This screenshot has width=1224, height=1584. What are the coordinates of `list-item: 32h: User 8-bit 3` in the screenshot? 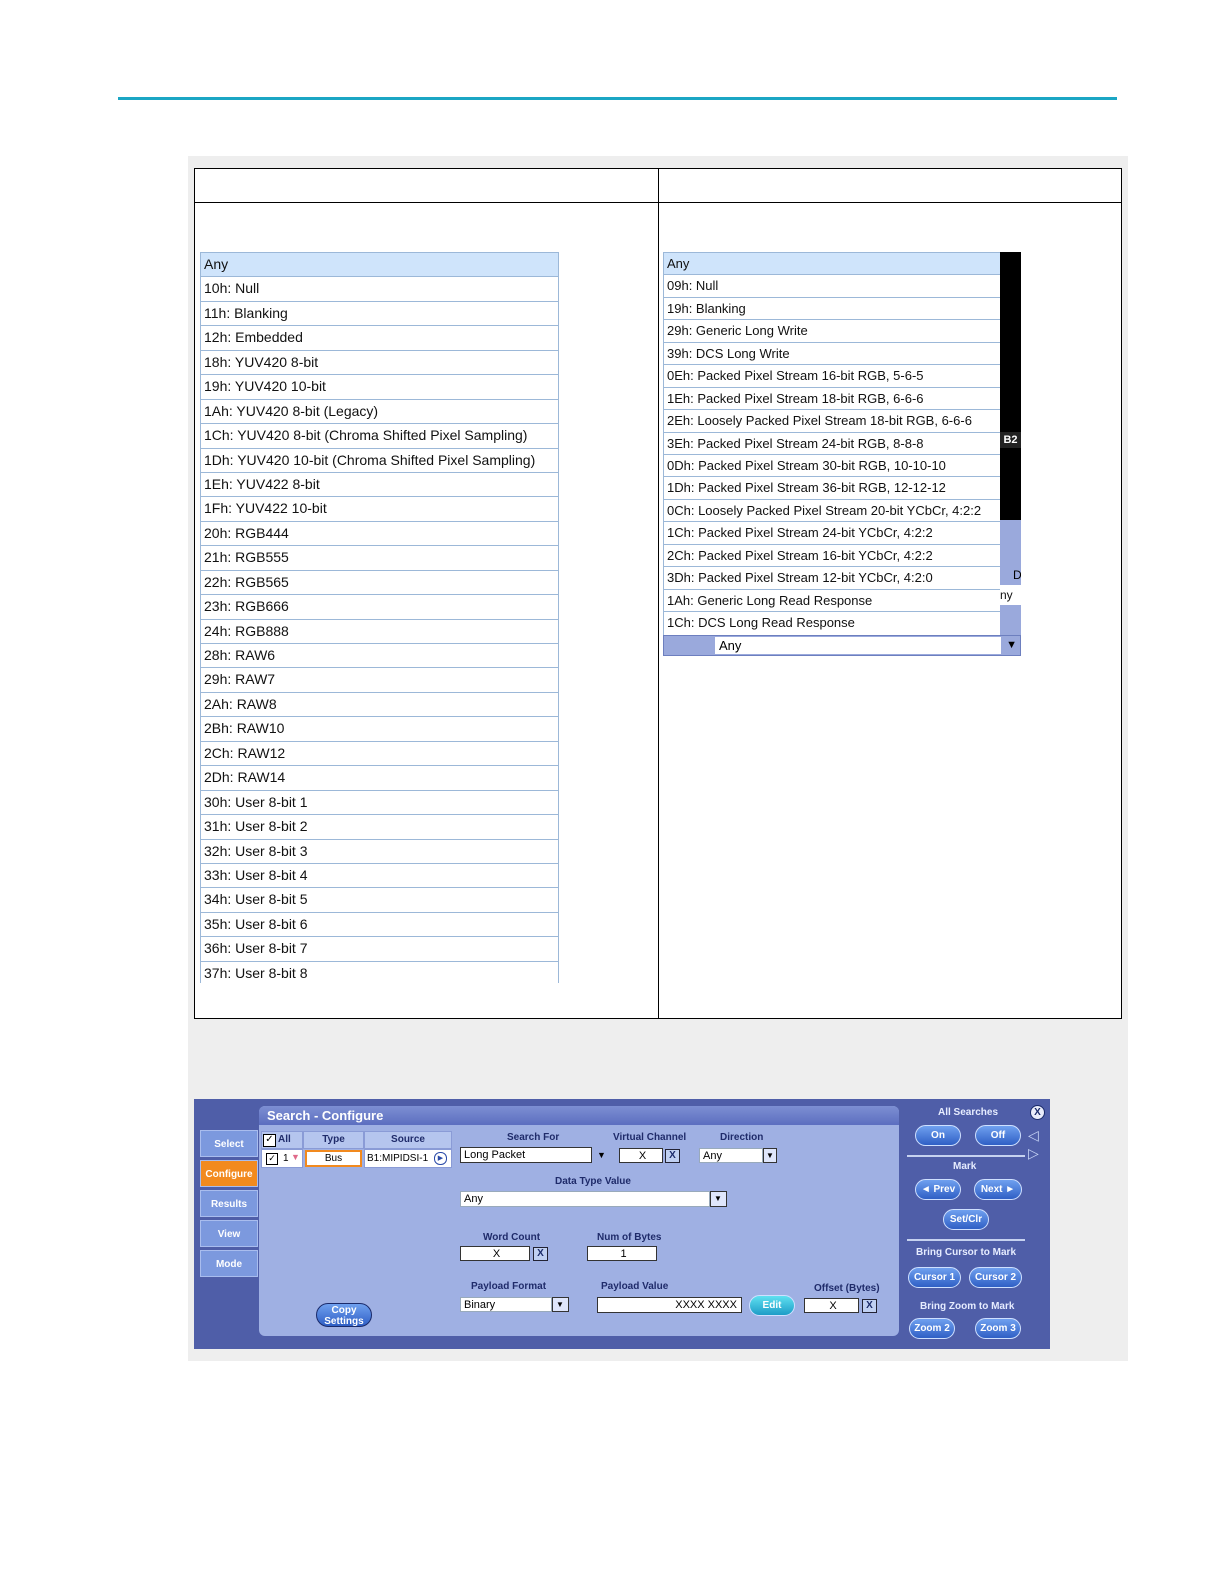 It's located at (379, 850).